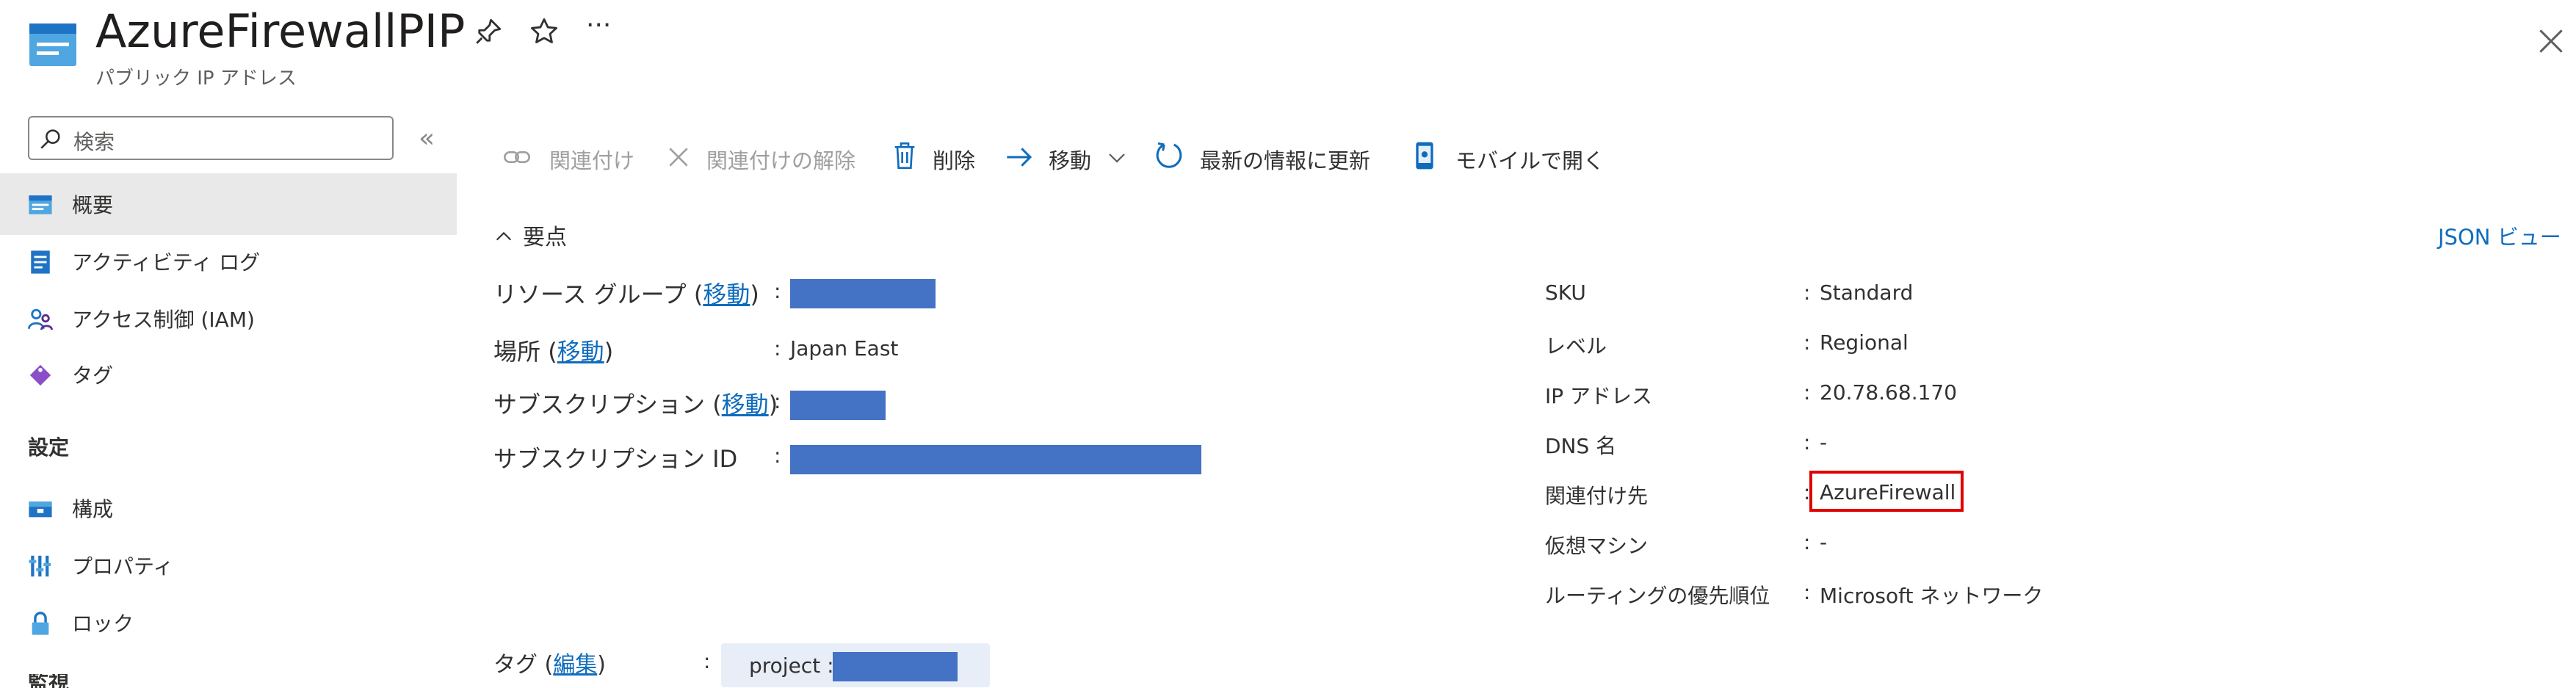 This screenshot has height=688, width=2576. I want to click on essentials-header: 要点, so click(545, 235).